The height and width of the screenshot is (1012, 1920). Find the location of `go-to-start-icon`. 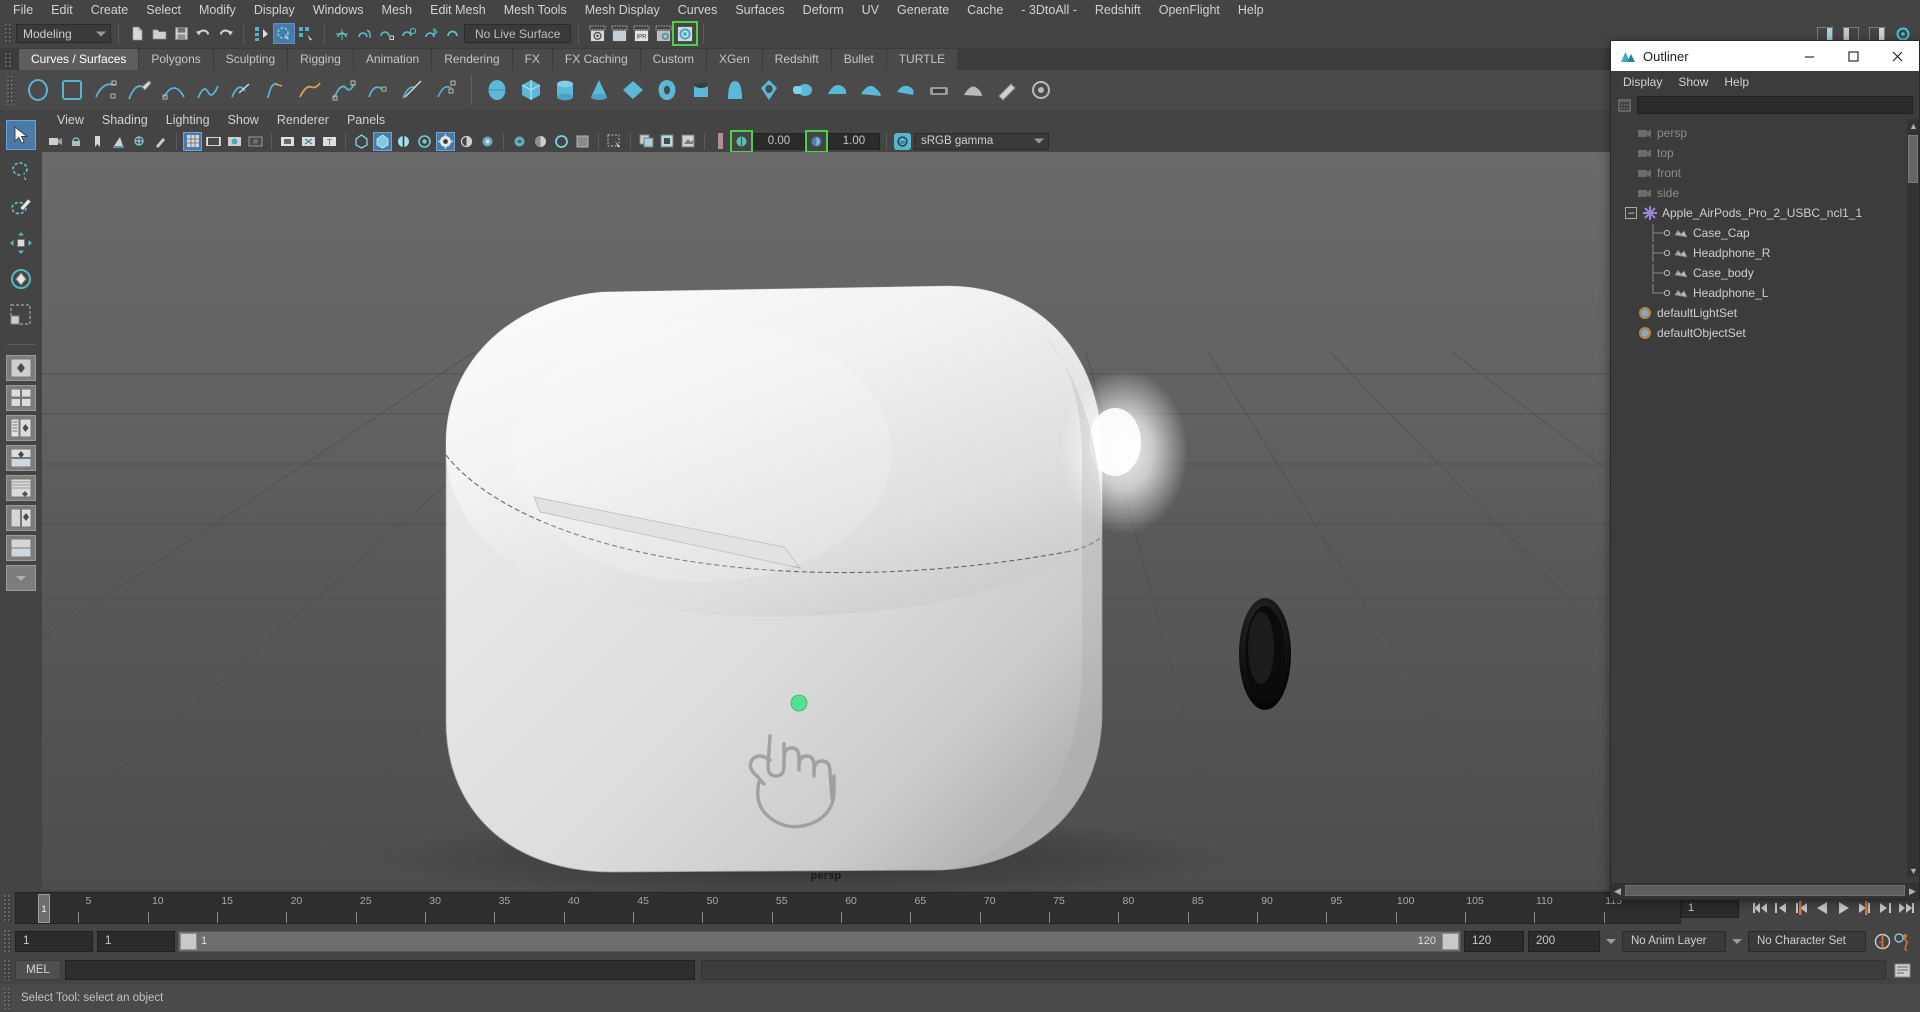

go-to-start-icon is located at coordinates (1759, 908).